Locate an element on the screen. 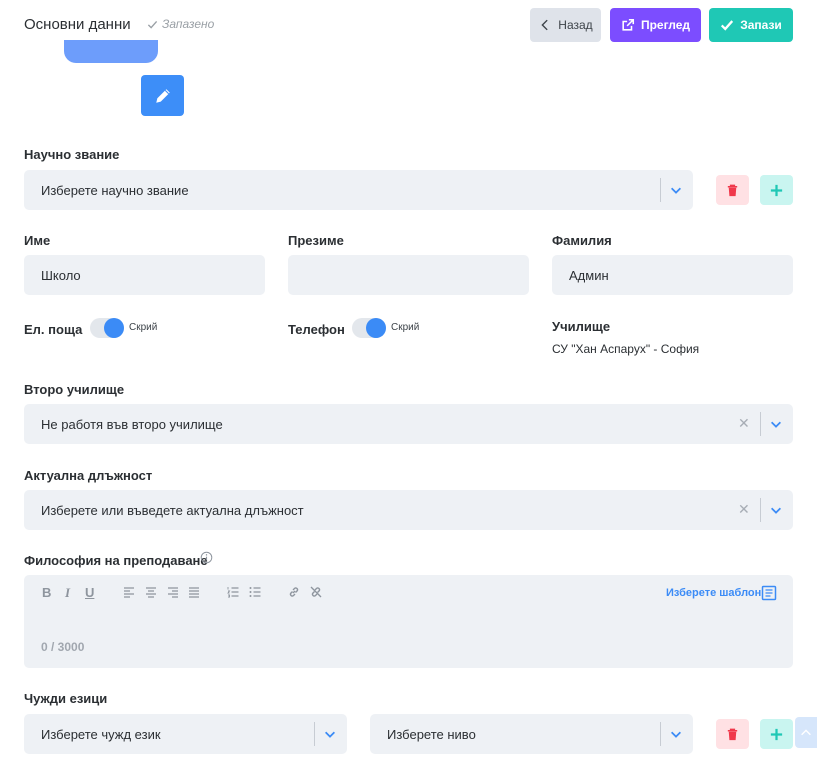 Image resolution: width=817 pixels, height=782 pixels. academic-title-label: Научно звание is located at coordinates (72, 154).